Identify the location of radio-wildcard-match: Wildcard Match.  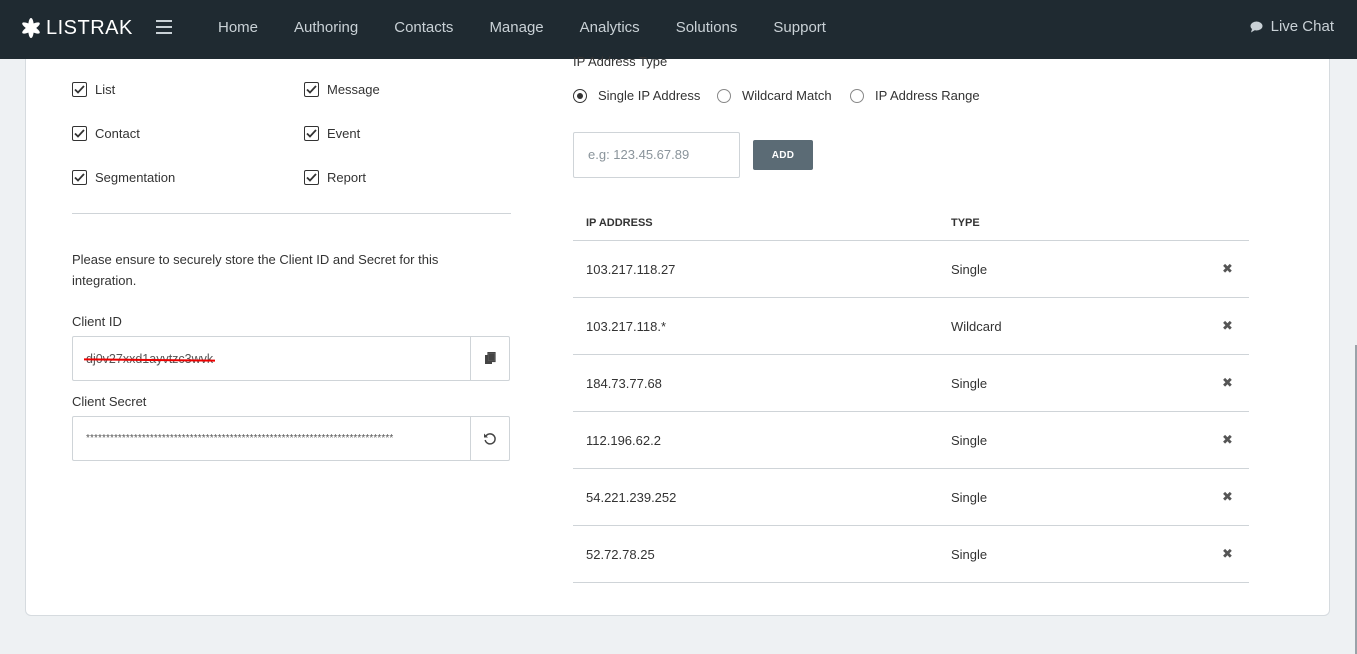
(774, 95).